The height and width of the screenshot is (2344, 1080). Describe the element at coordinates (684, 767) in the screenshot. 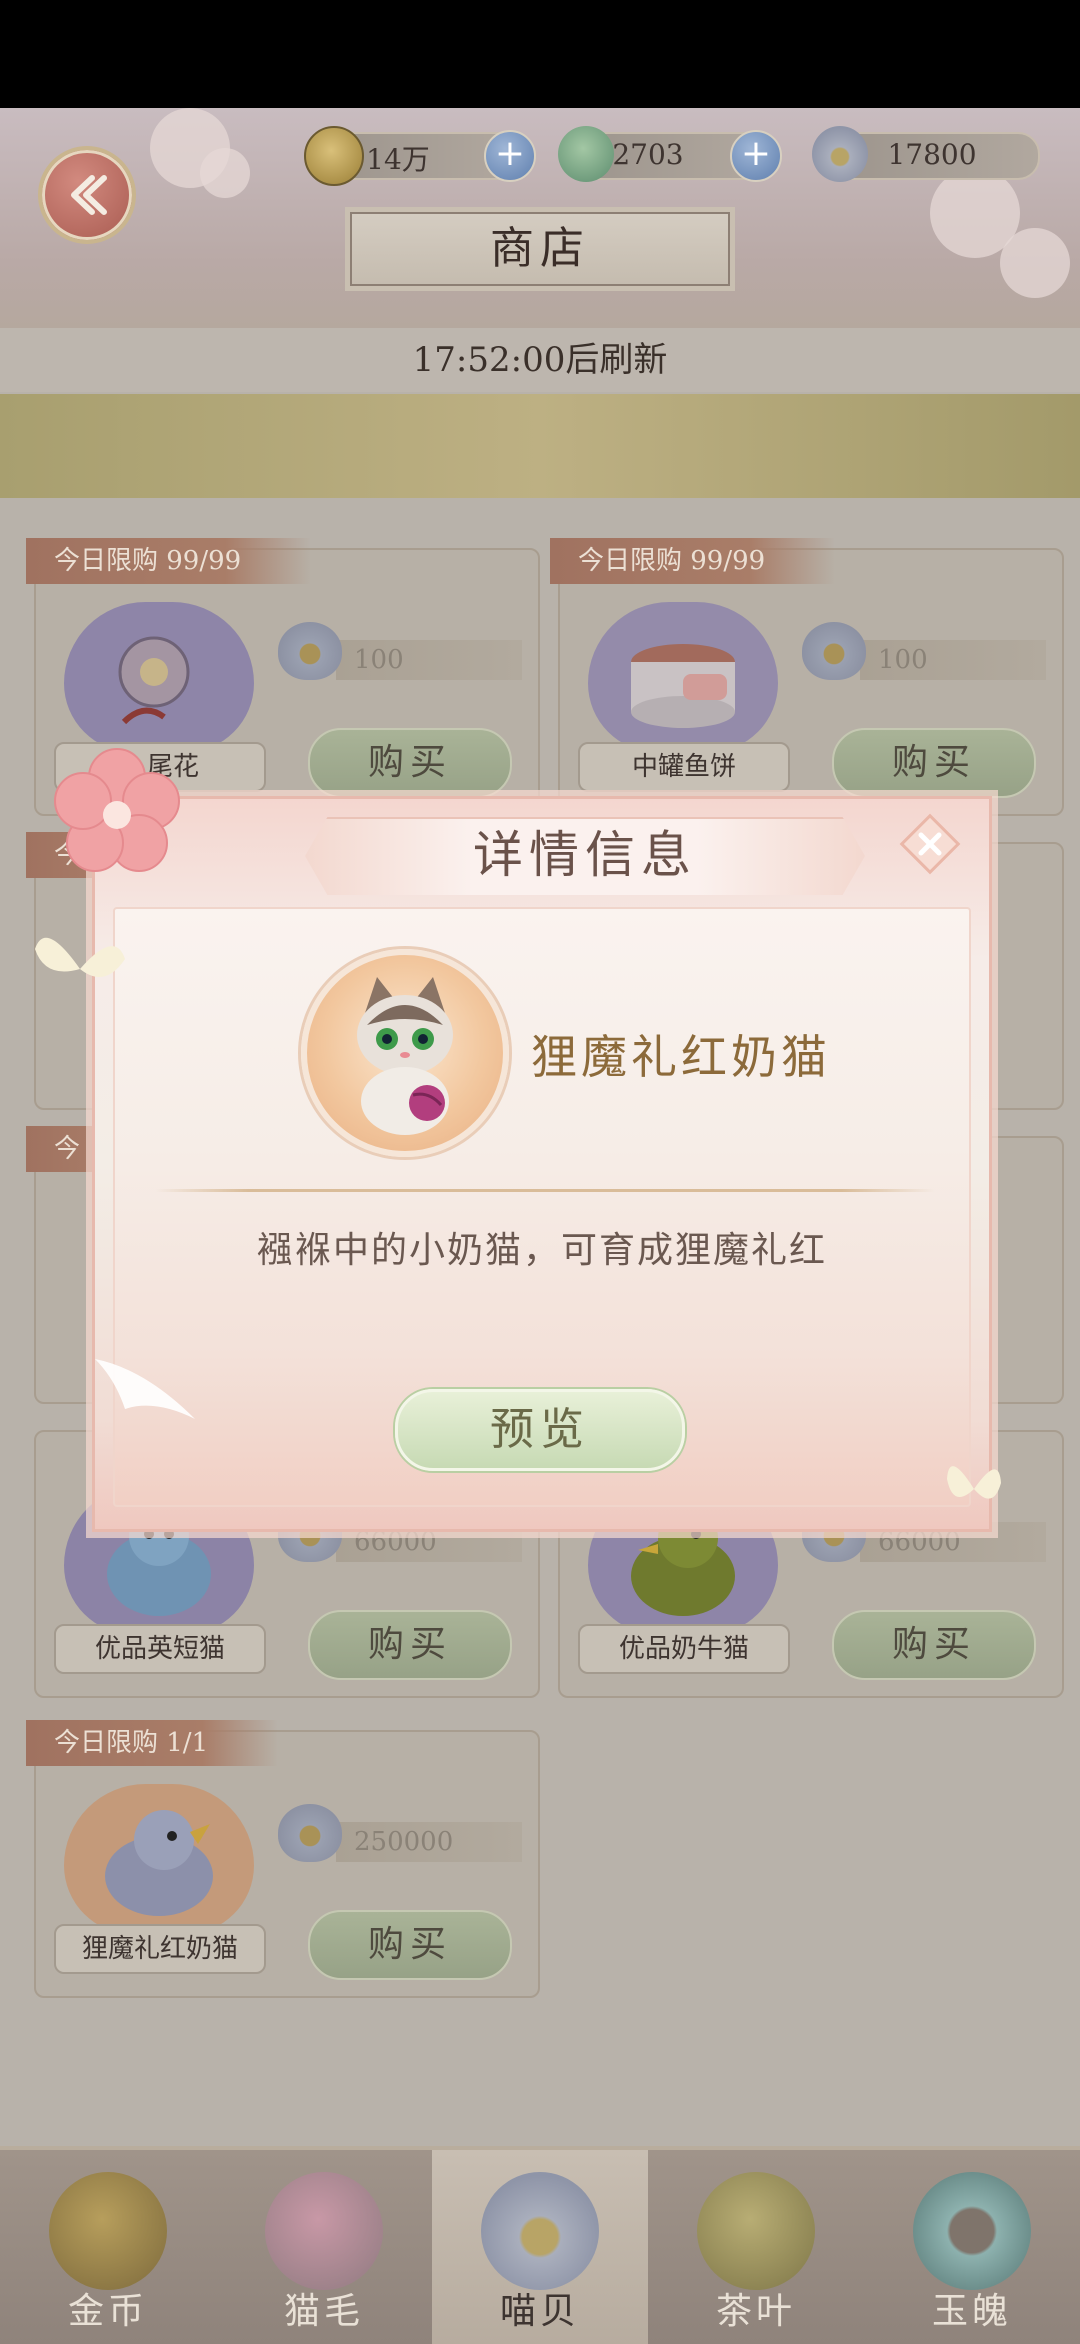

I see `item-name: 中罐鱼饼` at that location.